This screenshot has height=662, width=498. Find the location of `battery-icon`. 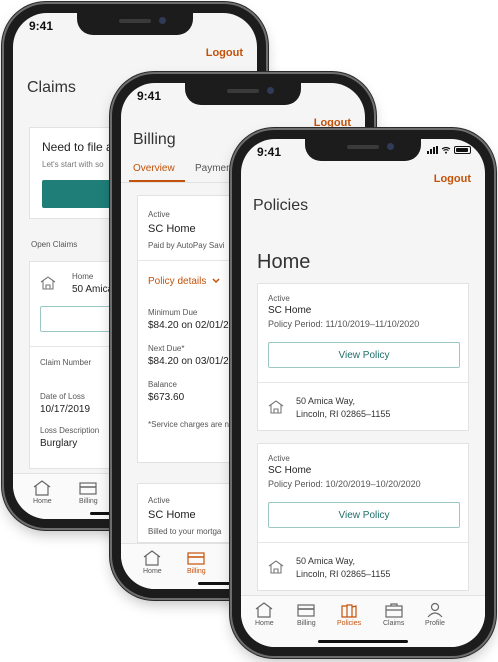

battery-icon is located at coordinates (462, 150).